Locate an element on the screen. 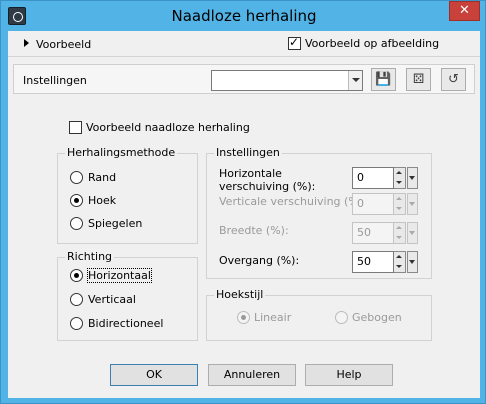 This screenshot has width=486, height=404. radio-verticaal is located at coordinates (76, 299).